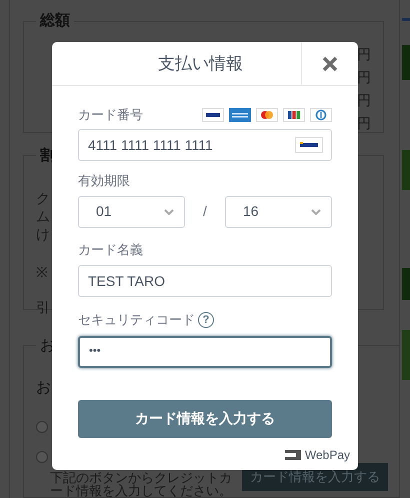 The width and height of the screenshot is (410, 498). Describe the element at coordinates (42, 272) in the screenshot. I see `body-text: ※` at that location.